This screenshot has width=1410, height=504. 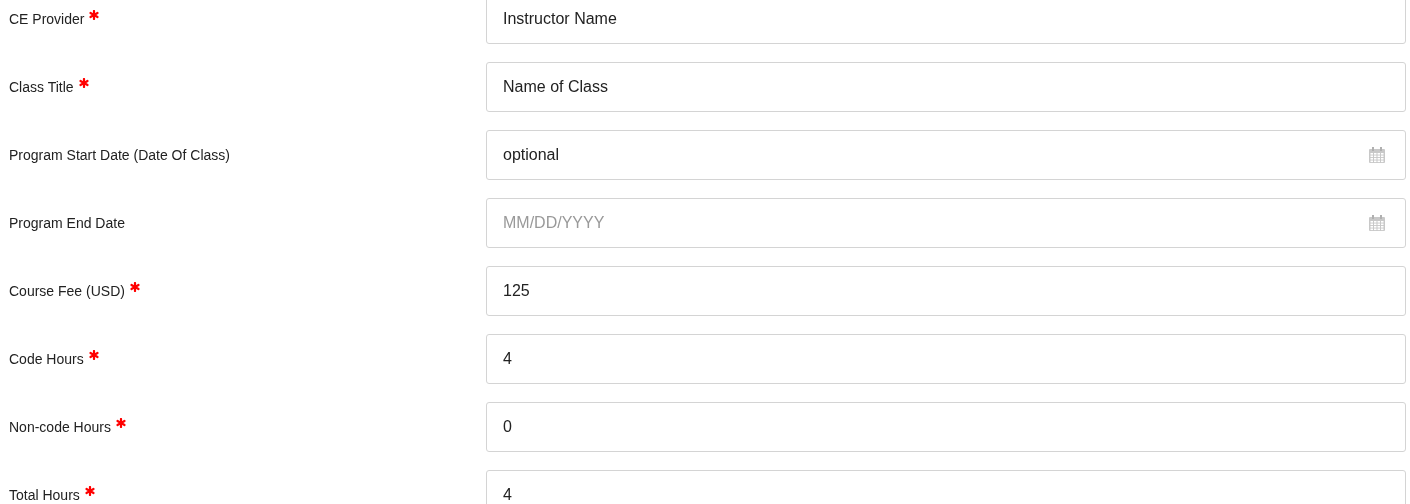 I want to click on input-field: 0, so click(x=946, y=427).